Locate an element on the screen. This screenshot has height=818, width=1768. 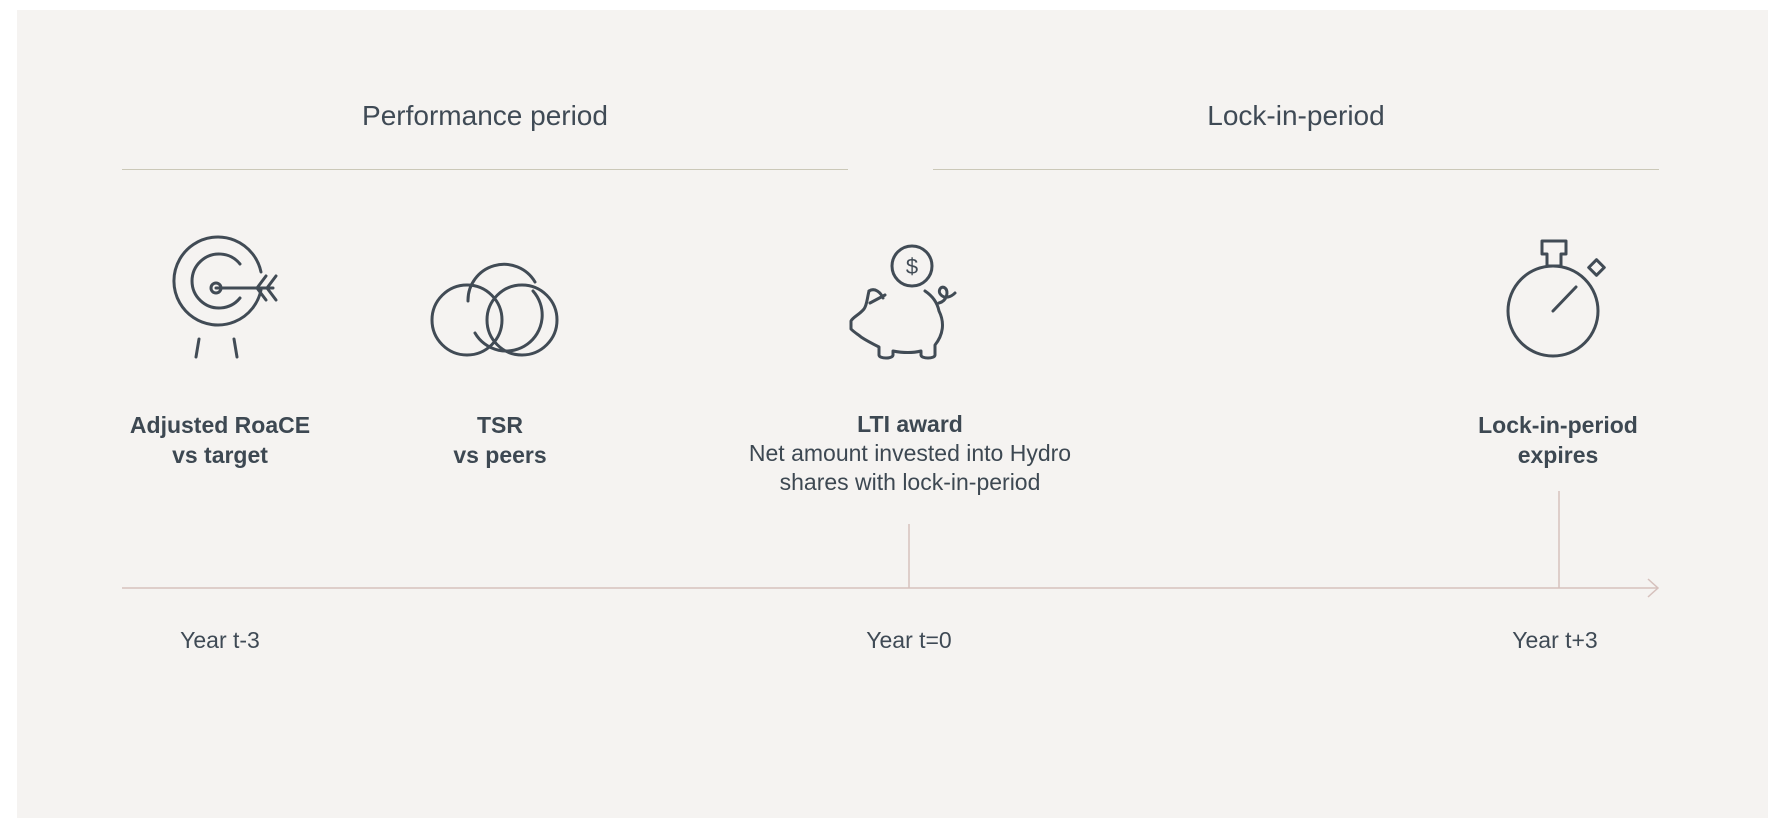
year-label-t-3: Year t-3 is located at coordinates (220, 640).